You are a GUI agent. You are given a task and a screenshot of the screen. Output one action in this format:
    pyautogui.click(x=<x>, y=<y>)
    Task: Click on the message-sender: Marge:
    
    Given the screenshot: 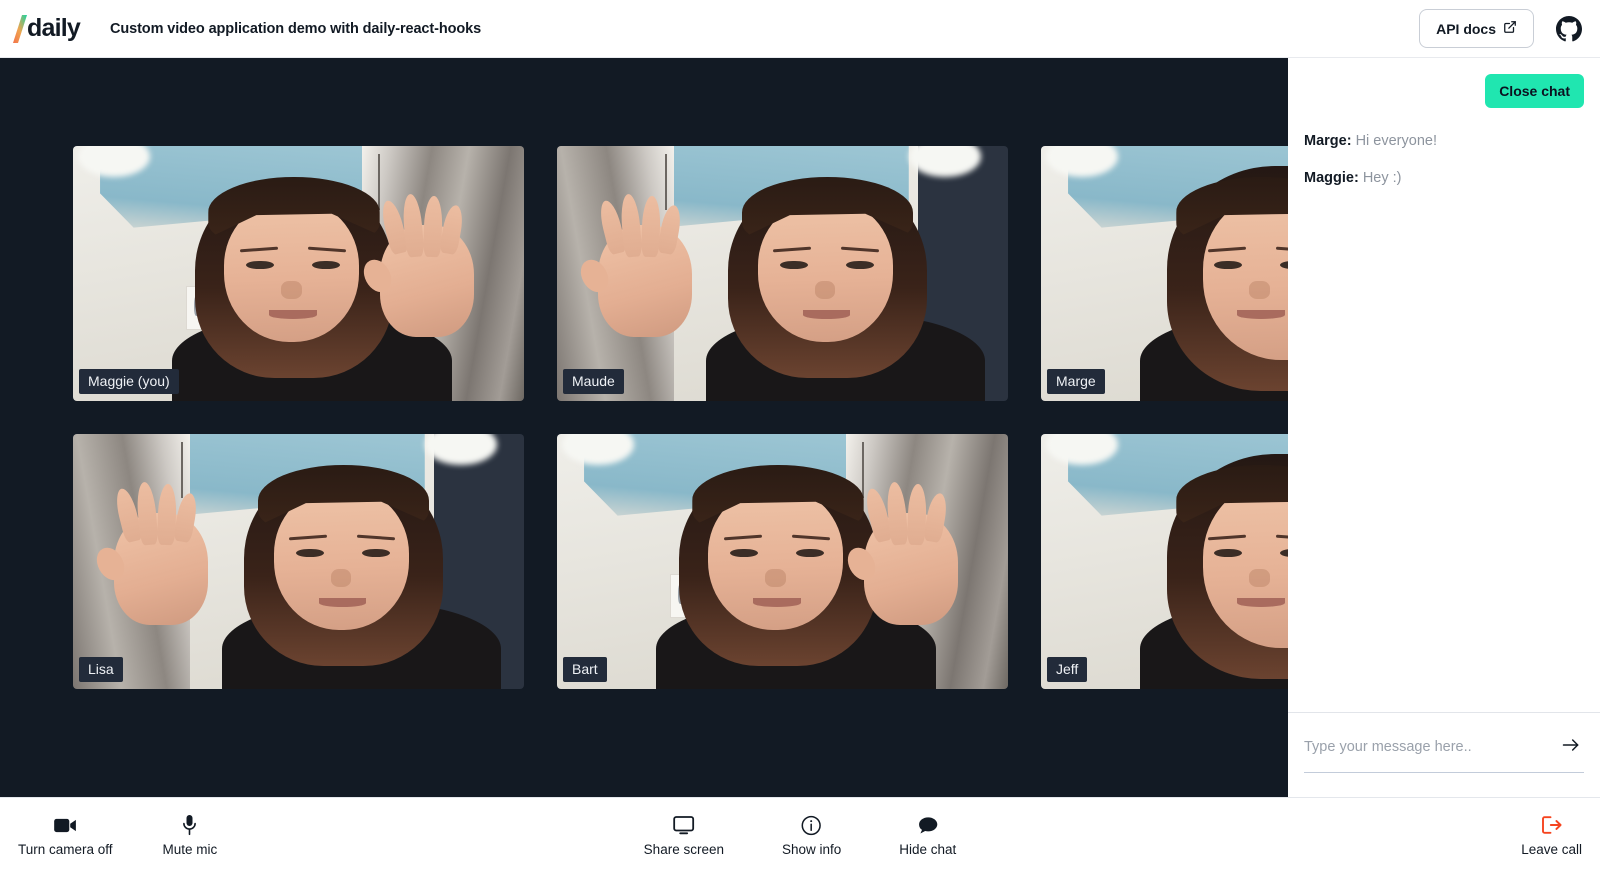 What is the action you would take?
    pyautogui.click(x=1328, y=141)
    